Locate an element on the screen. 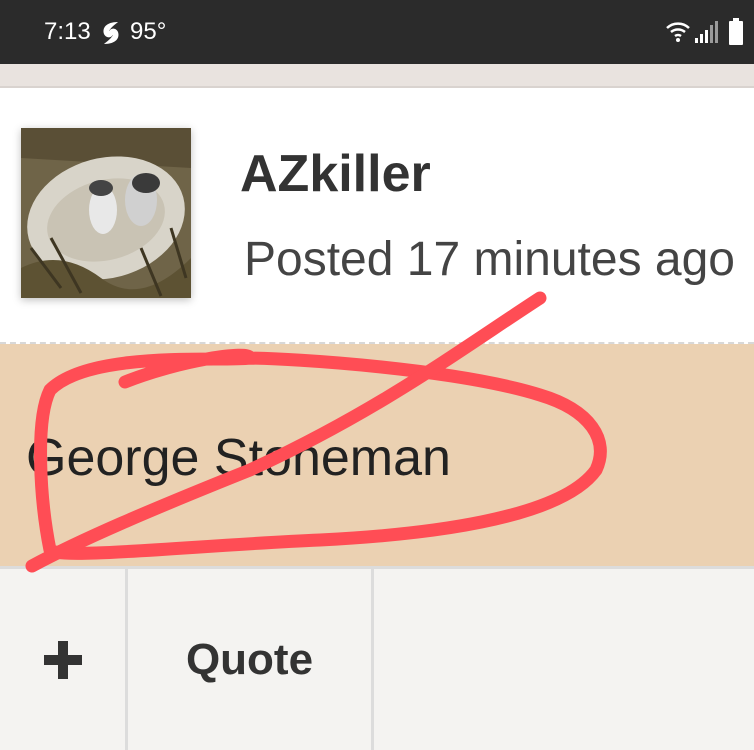 This screenshot has height=750, width=754. post-timestamp: Posted 17 minutes ago is located at coordinates (489, 259).